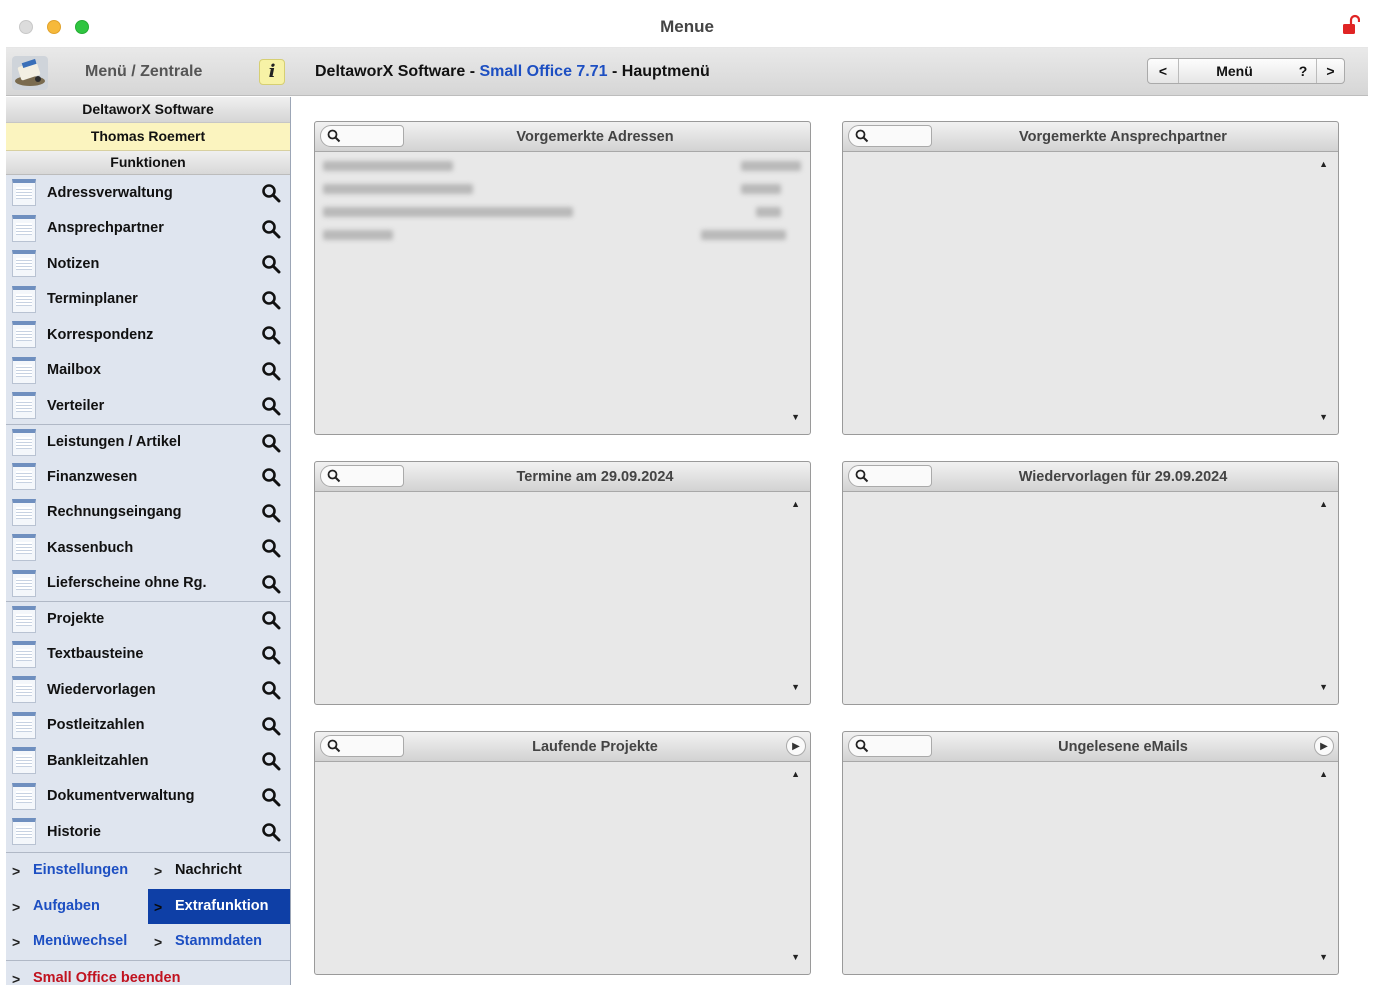  I want to click on sidebar-item-lieferscheine-ohne-rg: Lieferscheine ohne Rg., so click(148, 584).